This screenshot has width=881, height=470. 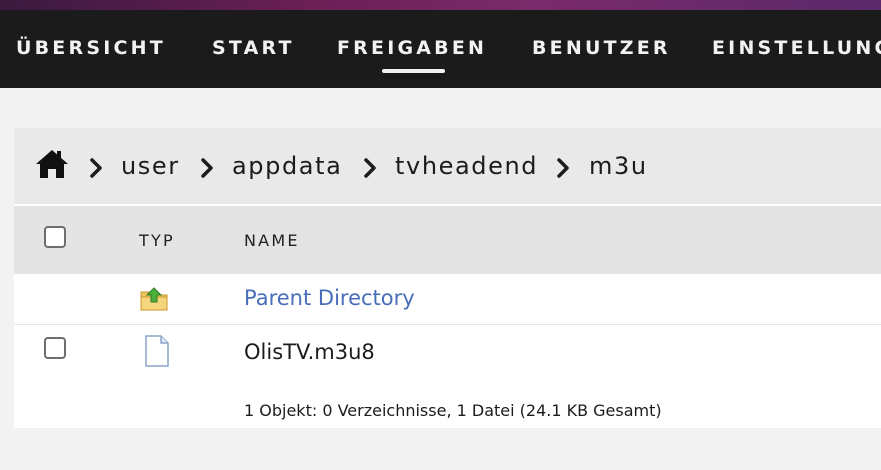 I want to click on nav-item-uebersicht: ÜBERSICHT, so click(x=91, y=48).